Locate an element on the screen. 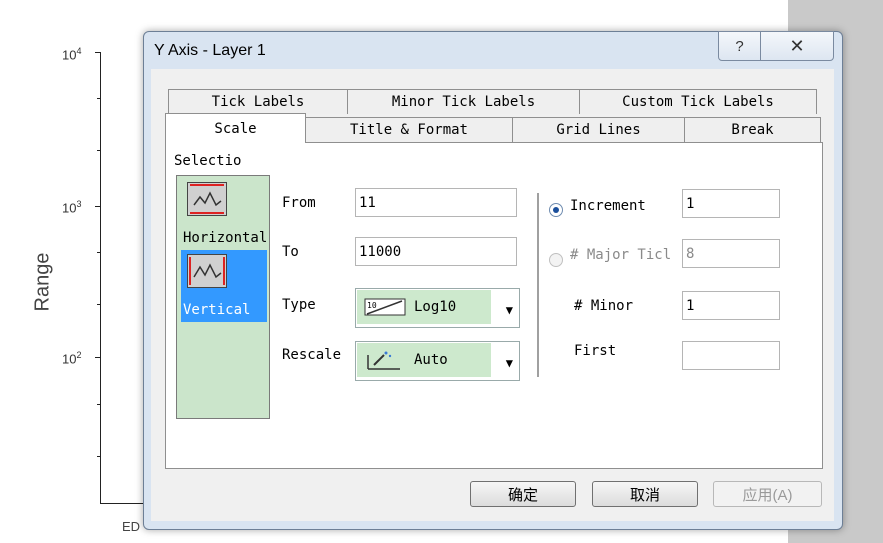 The height and width of the screenshot is (543, 883). selection-label: Selectio is located at coordinates (208, 161).